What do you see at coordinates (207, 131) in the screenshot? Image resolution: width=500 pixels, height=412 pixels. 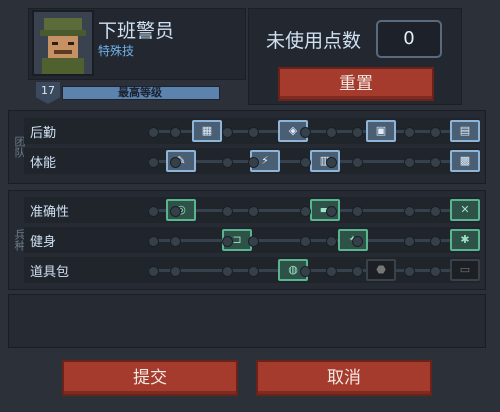 I see `skill-node: ▦` at bounding box center [207, 131].